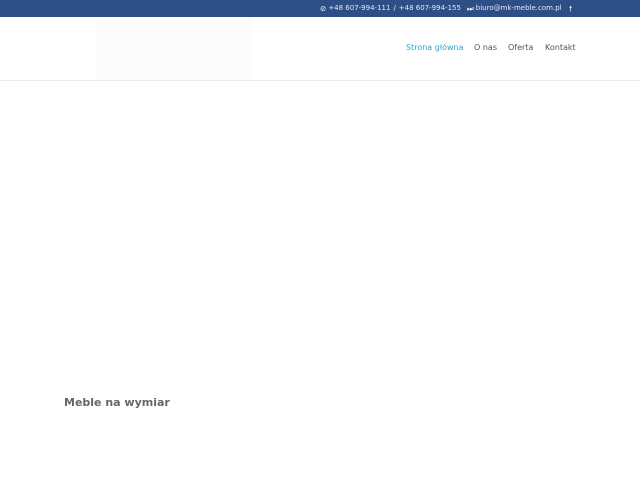 Image resolution: width=640 pixels, height=480 pixels. I want to click on phone-link-2: +48 607-994-155, so click(430, 8).